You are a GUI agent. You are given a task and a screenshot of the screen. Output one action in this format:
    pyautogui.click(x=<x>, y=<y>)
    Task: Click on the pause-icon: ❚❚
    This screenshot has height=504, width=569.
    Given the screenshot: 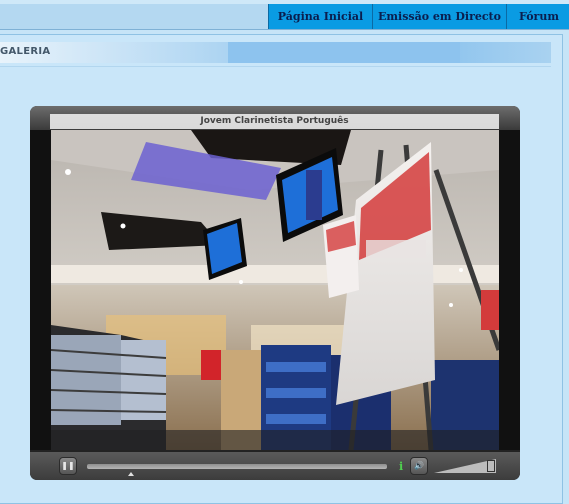 What is the action you would take?
    pyautogui.click(x=68, y=465)
    